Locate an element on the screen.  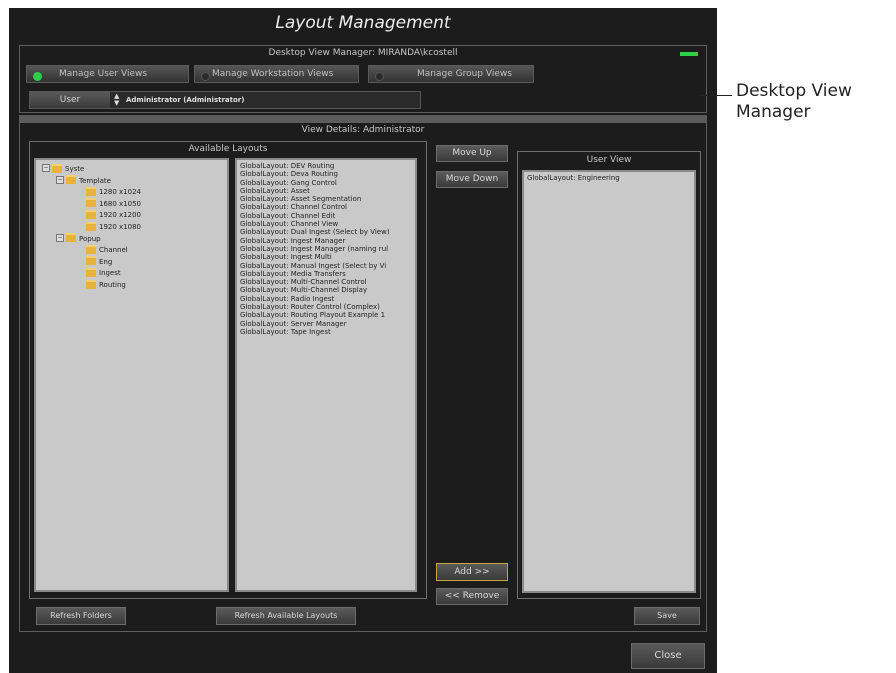
tree-node: Eng is located at coordinates (99, 262).